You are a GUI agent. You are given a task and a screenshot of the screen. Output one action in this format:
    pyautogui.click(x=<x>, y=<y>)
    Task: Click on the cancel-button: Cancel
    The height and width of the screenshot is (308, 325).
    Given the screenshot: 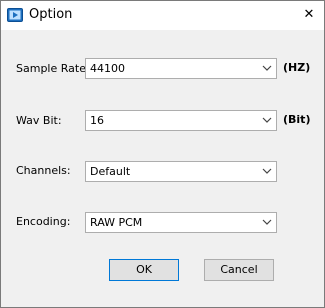 What is the action you would take?
    pyautogui.click(x=239, y=270)
    